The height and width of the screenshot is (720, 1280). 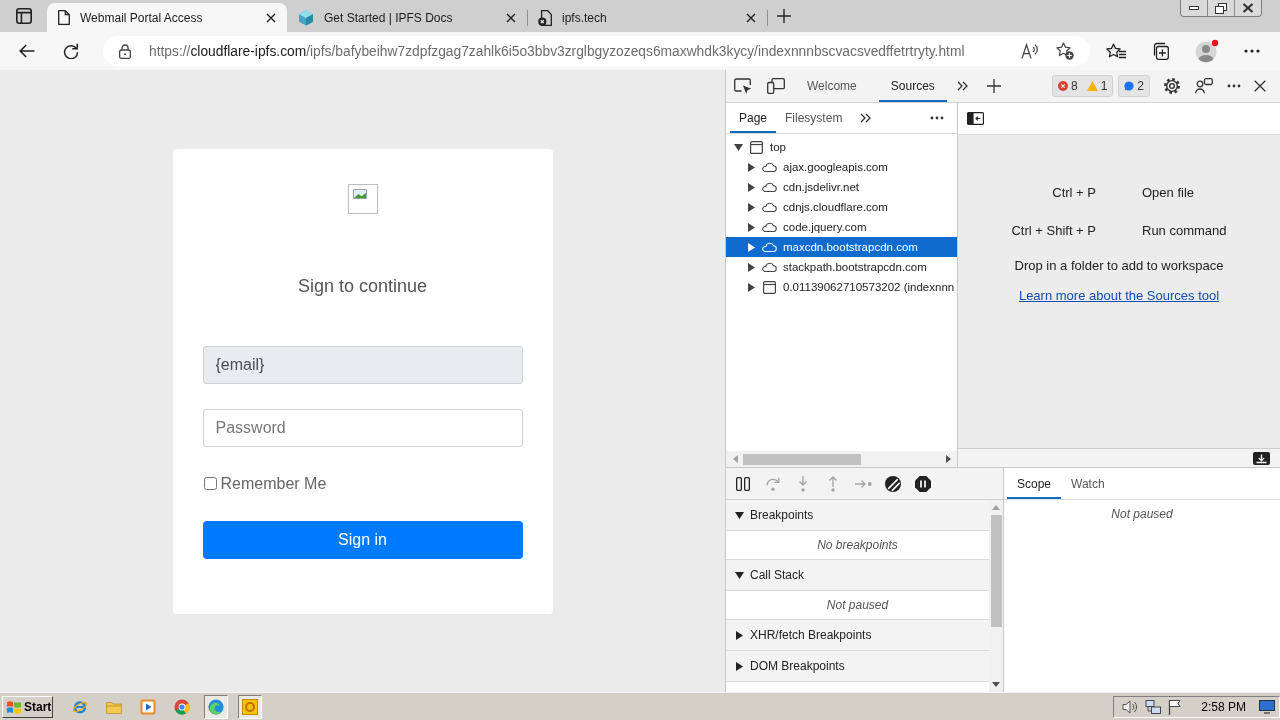 What do you see at coordinates (841, 207) in the screenshot?
I see `tree-item: cdnjs.cloudflare.com` at bounding box center [841, 207].